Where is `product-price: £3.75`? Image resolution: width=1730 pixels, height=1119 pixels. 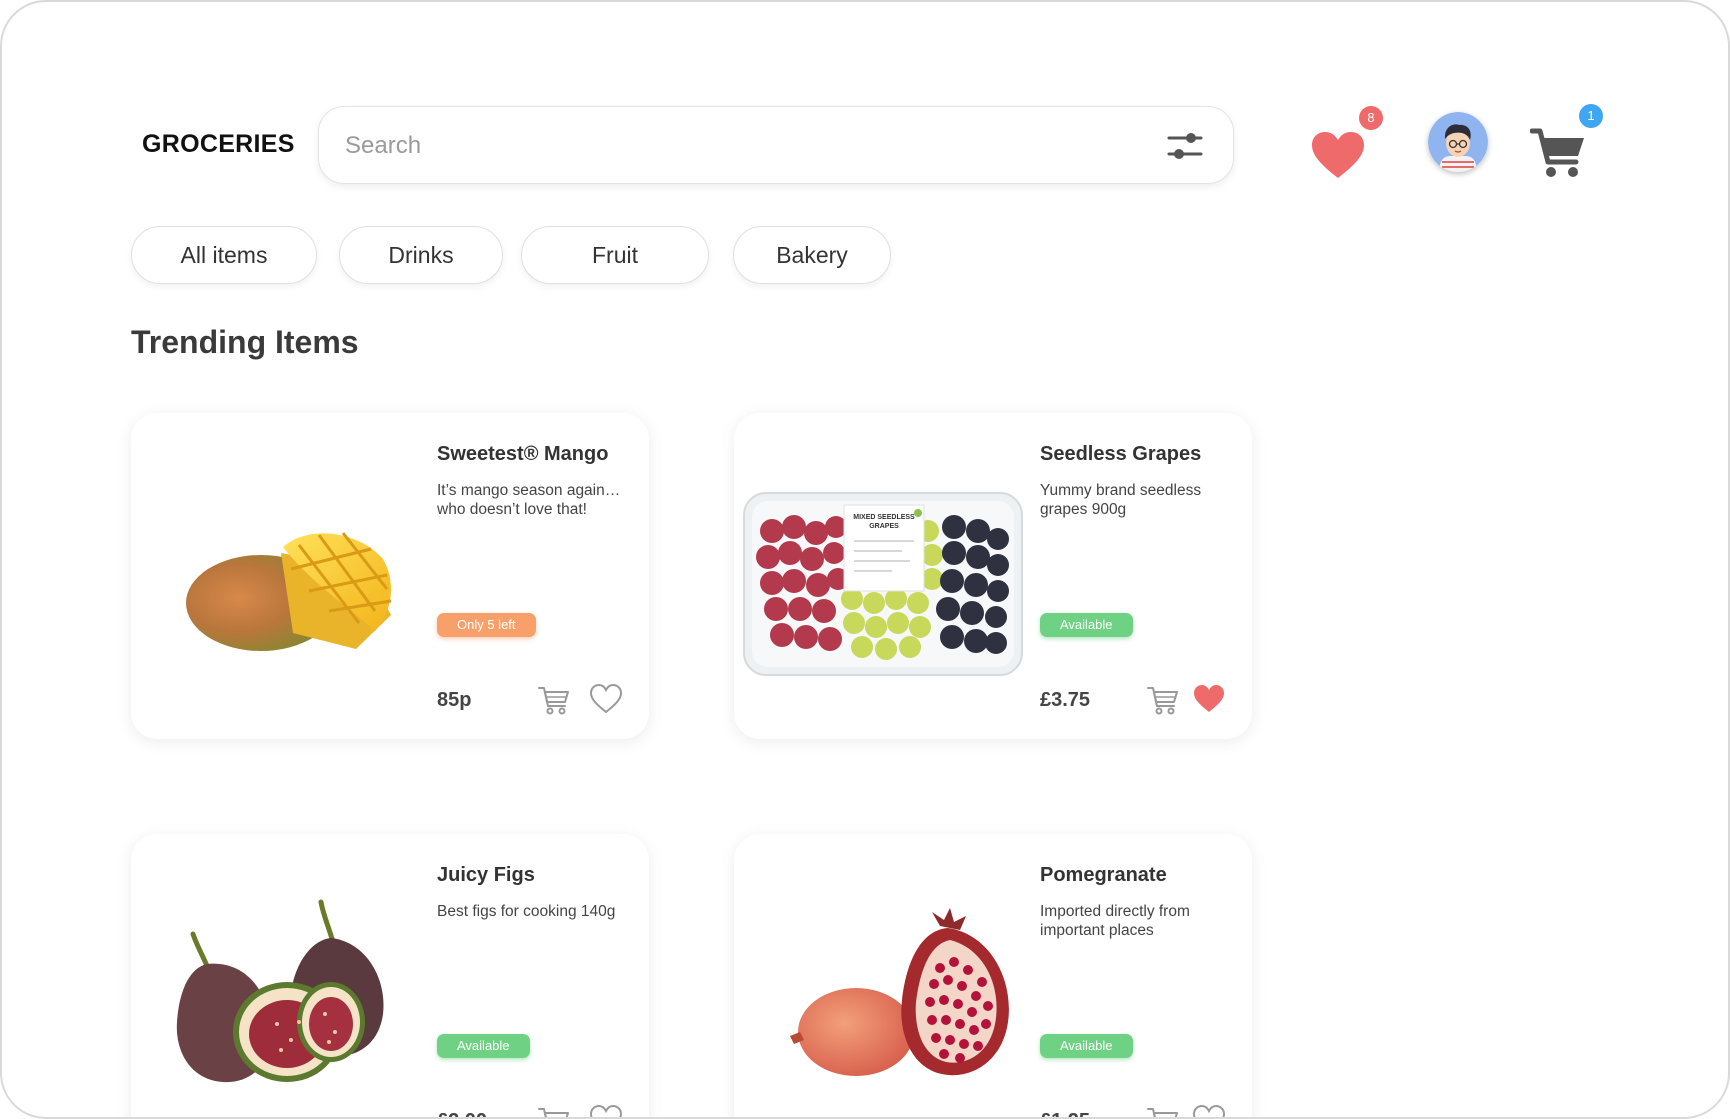 product-price: £3.75 is located at coordinates (1065, 700).